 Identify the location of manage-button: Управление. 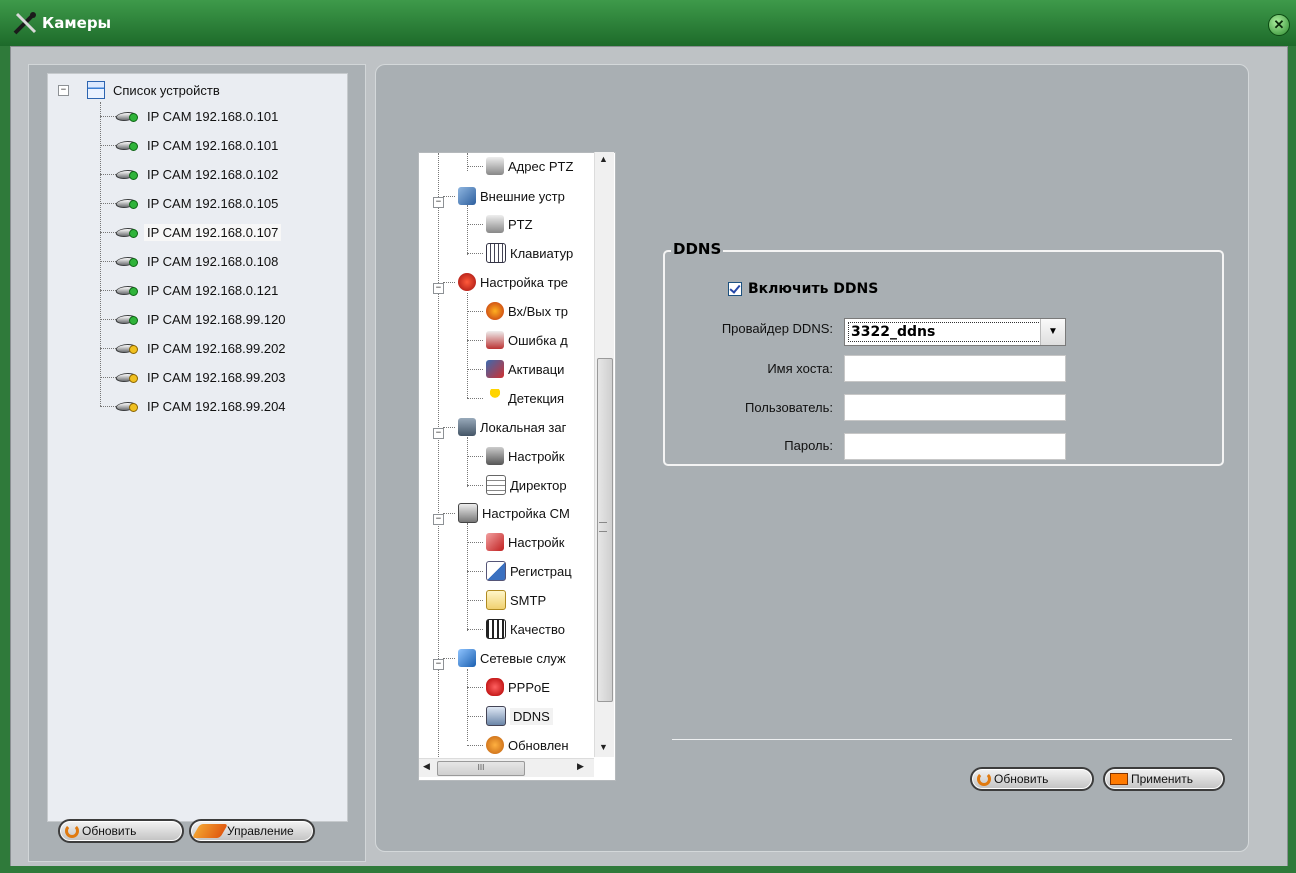
(252, 831).